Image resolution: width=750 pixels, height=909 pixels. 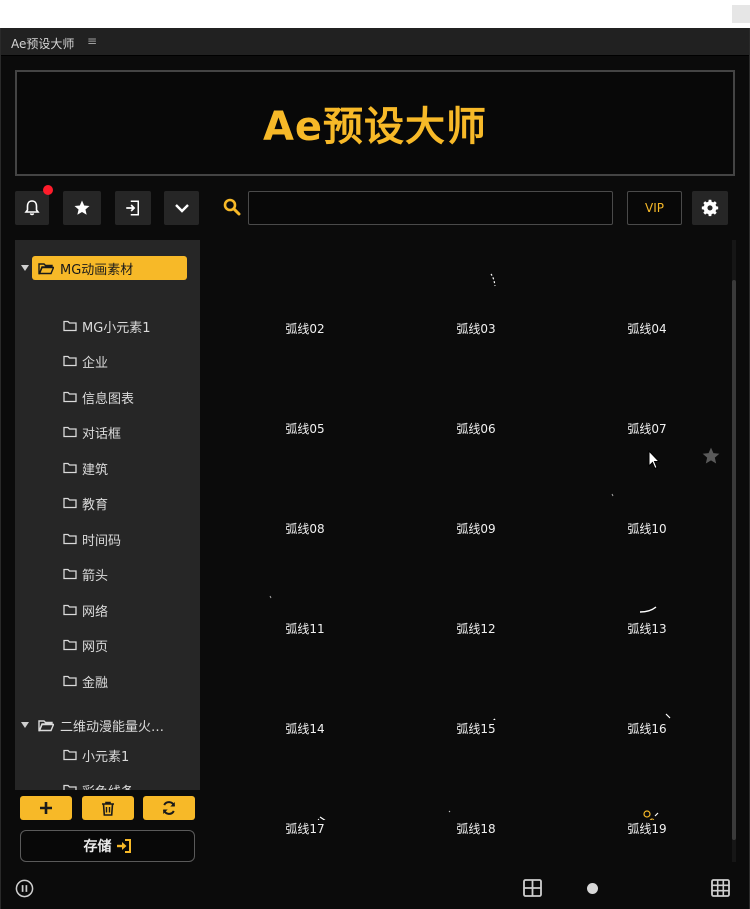 What do you see at coordinates (85, 645) in the screenshot?
I see `subcategory-item: 网页` at bounding box center [85, 645].